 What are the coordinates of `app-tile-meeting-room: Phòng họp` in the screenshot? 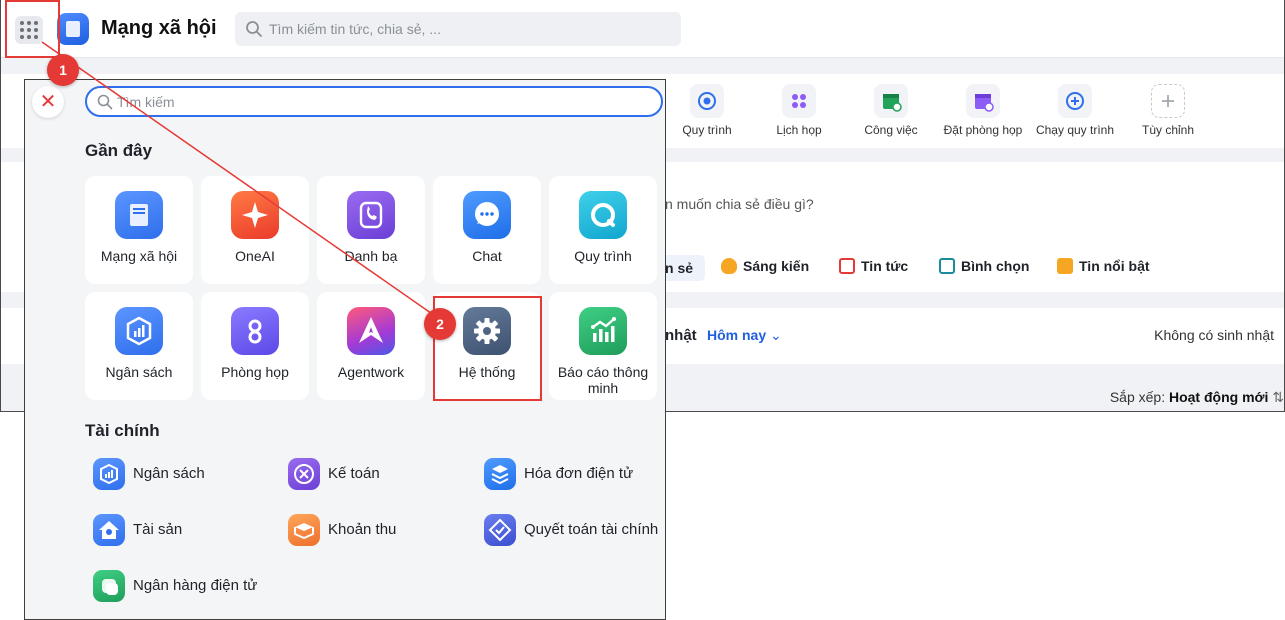 It's located at (255, 346).